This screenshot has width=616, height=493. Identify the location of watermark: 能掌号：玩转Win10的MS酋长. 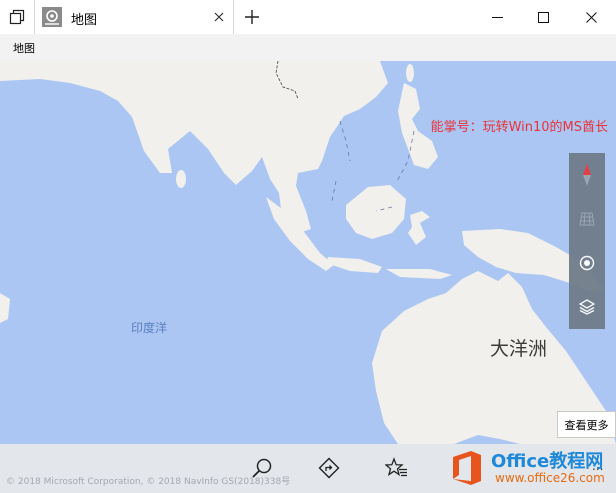
(519, 127).